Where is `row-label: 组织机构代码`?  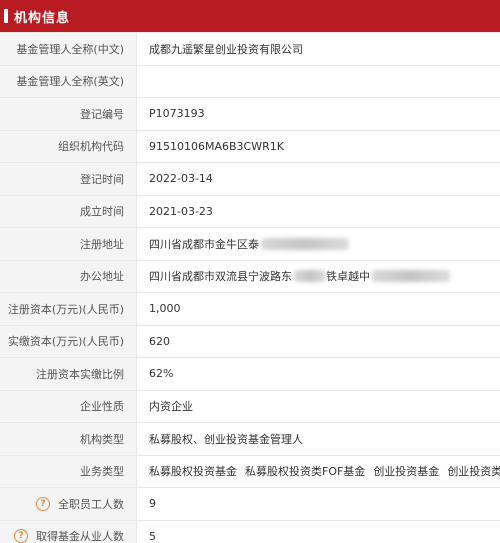
row-label: 组织机构代码 is located at coordinates (68, 146).